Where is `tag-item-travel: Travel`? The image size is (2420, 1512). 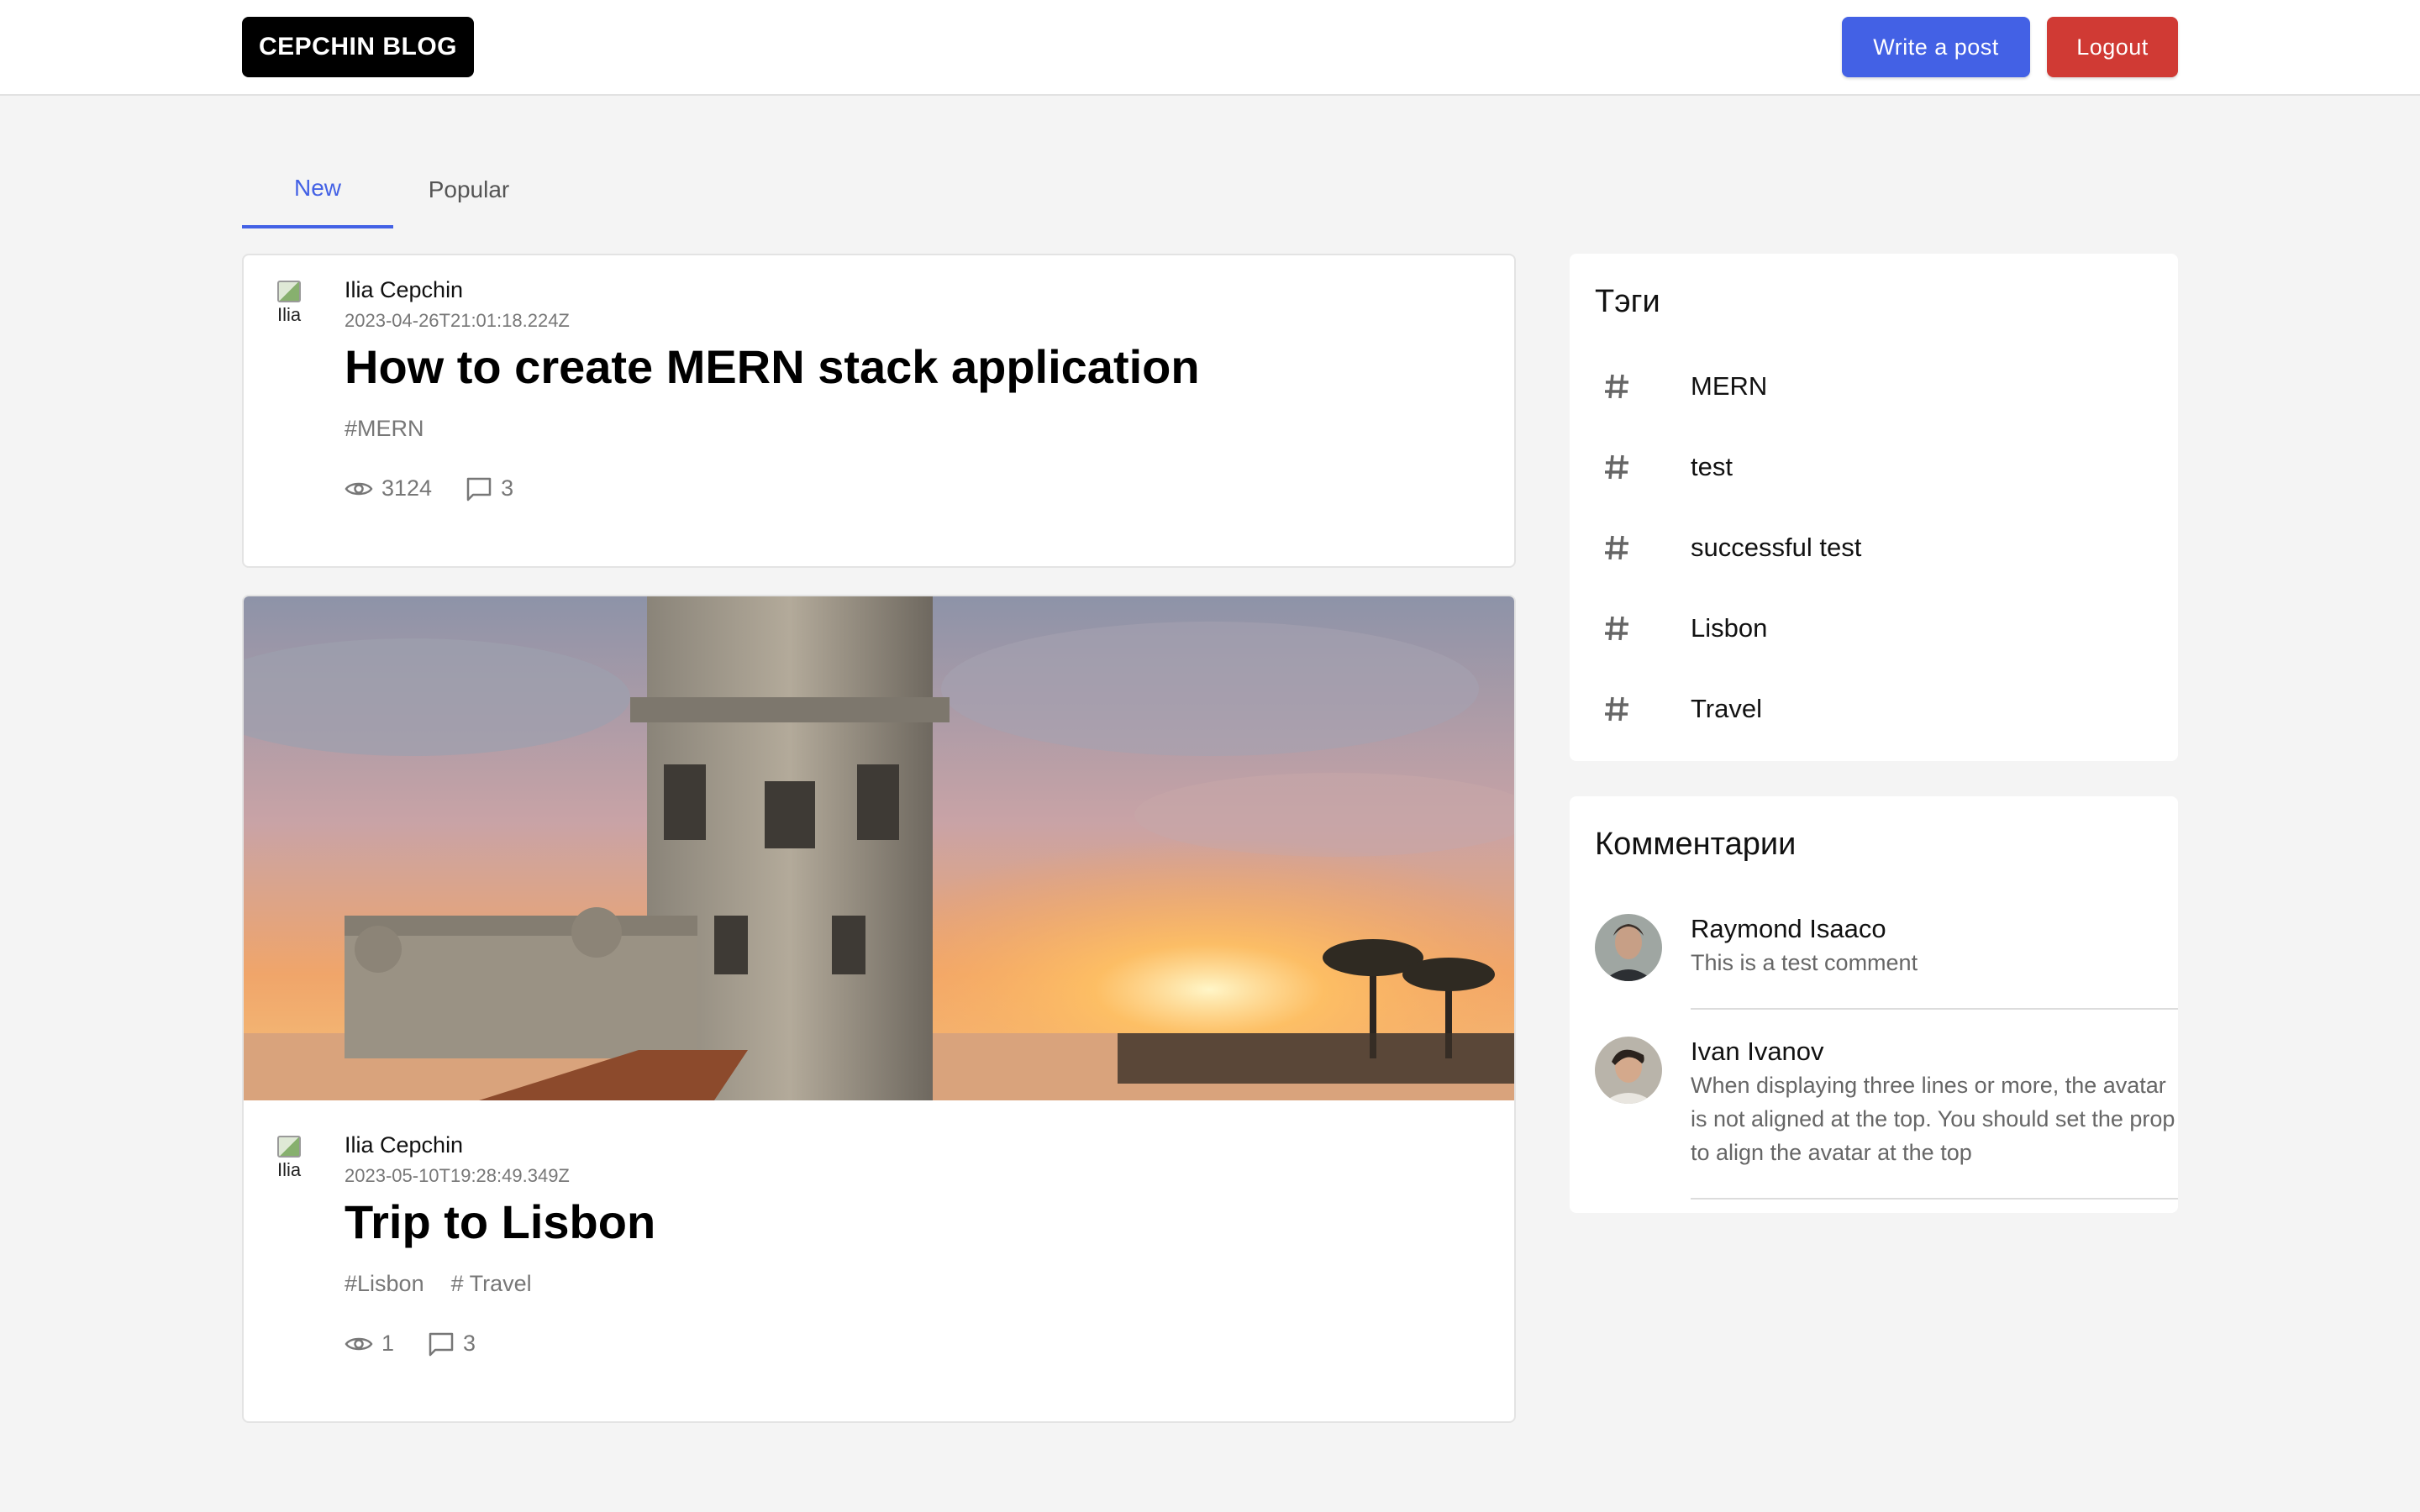 tag-item-travel: Travel is located at coordinates (1886, 709).